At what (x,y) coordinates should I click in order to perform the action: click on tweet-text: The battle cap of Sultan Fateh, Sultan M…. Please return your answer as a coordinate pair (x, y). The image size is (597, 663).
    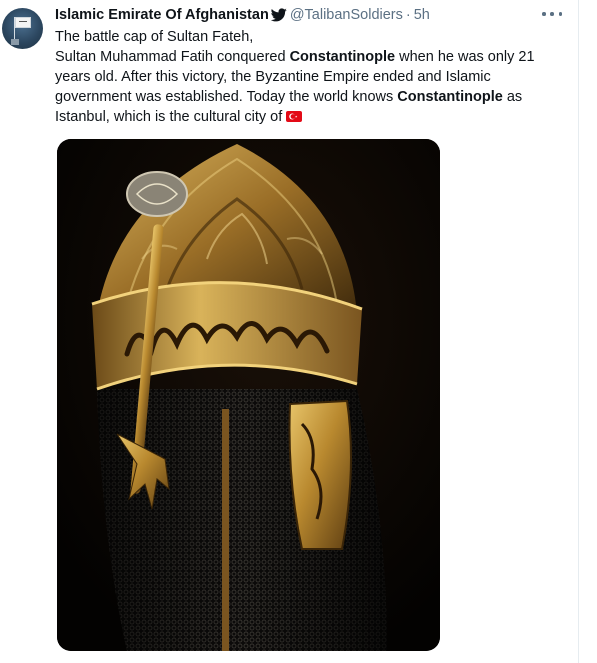
    Looking at the image, I should click on (305, 77).